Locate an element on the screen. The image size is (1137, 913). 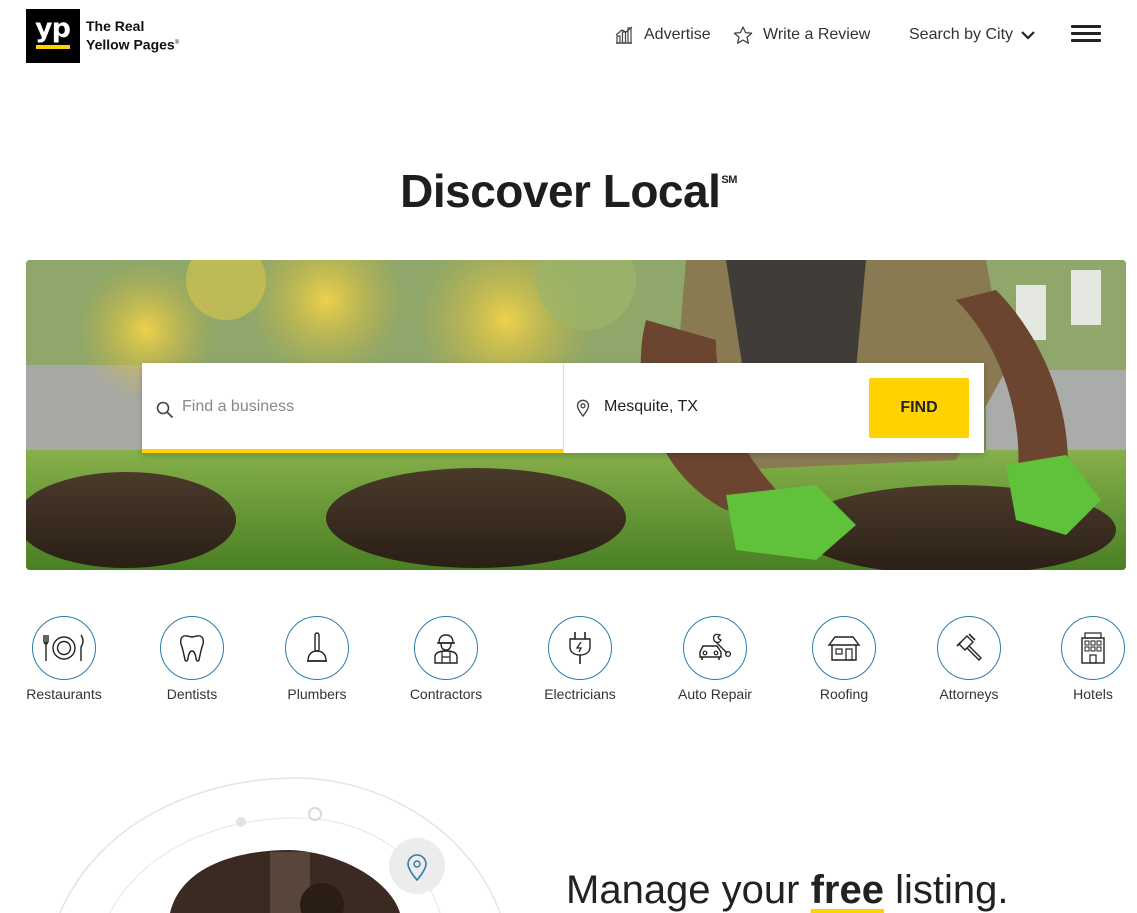
nav-search-by-city-label: Search by City is located at coordinates (961, 34).